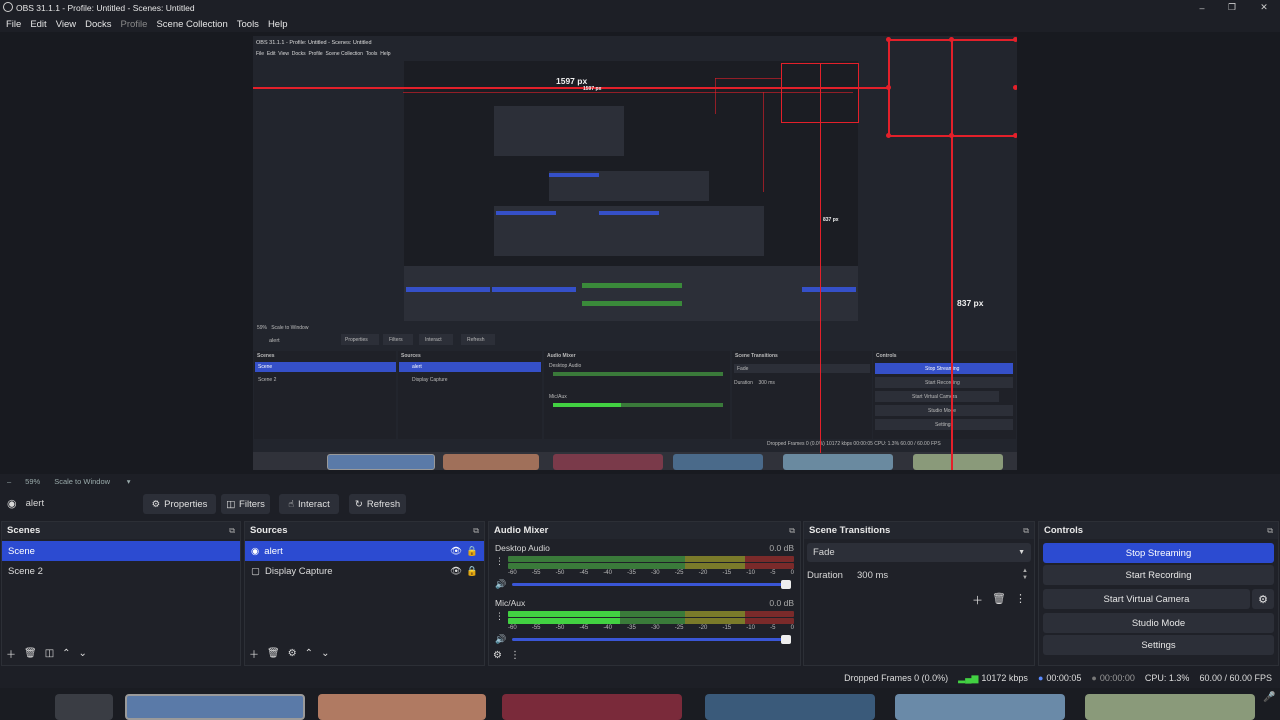  Describe the element at coordinates (92, 481) in the screenshot. I see `scale-mode-select: Scale to Window ▾` at that location.